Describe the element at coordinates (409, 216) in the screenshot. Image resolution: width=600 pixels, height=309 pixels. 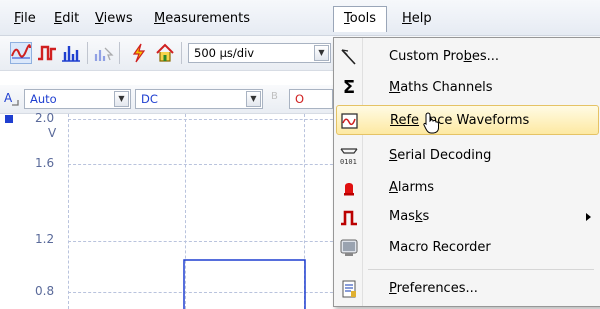
I see `menu-item-label: Masks` at that location.